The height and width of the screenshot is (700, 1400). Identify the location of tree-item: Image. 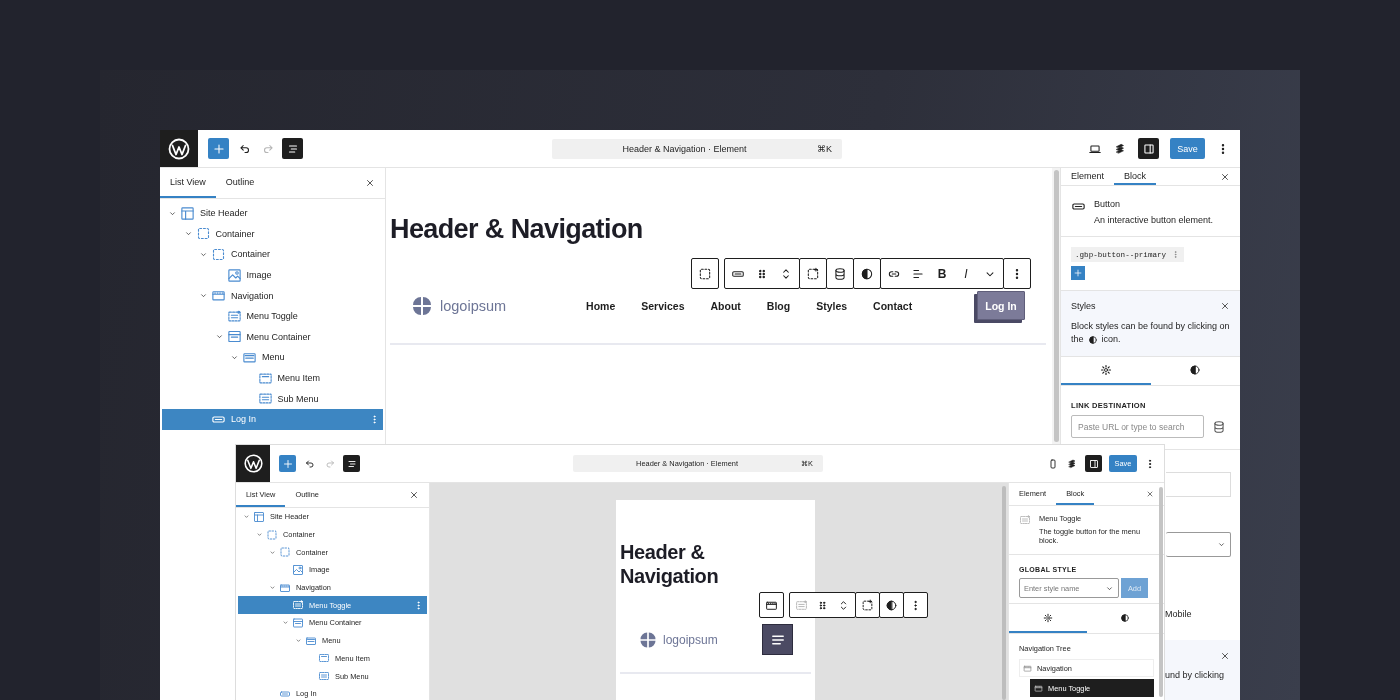
(272, 275).